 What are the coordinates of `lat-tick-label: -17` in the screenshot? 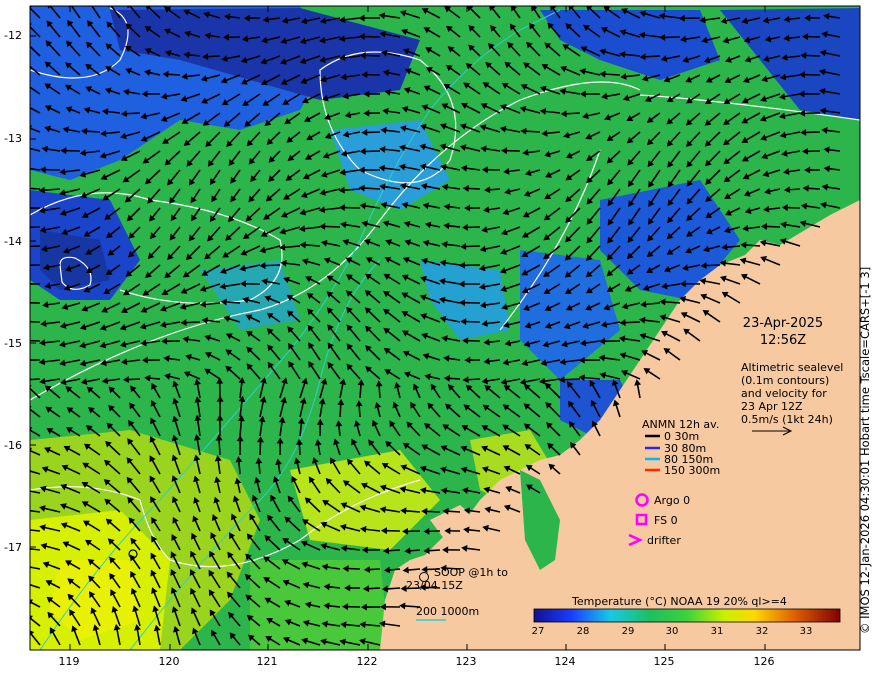 It's located at (13, 547).